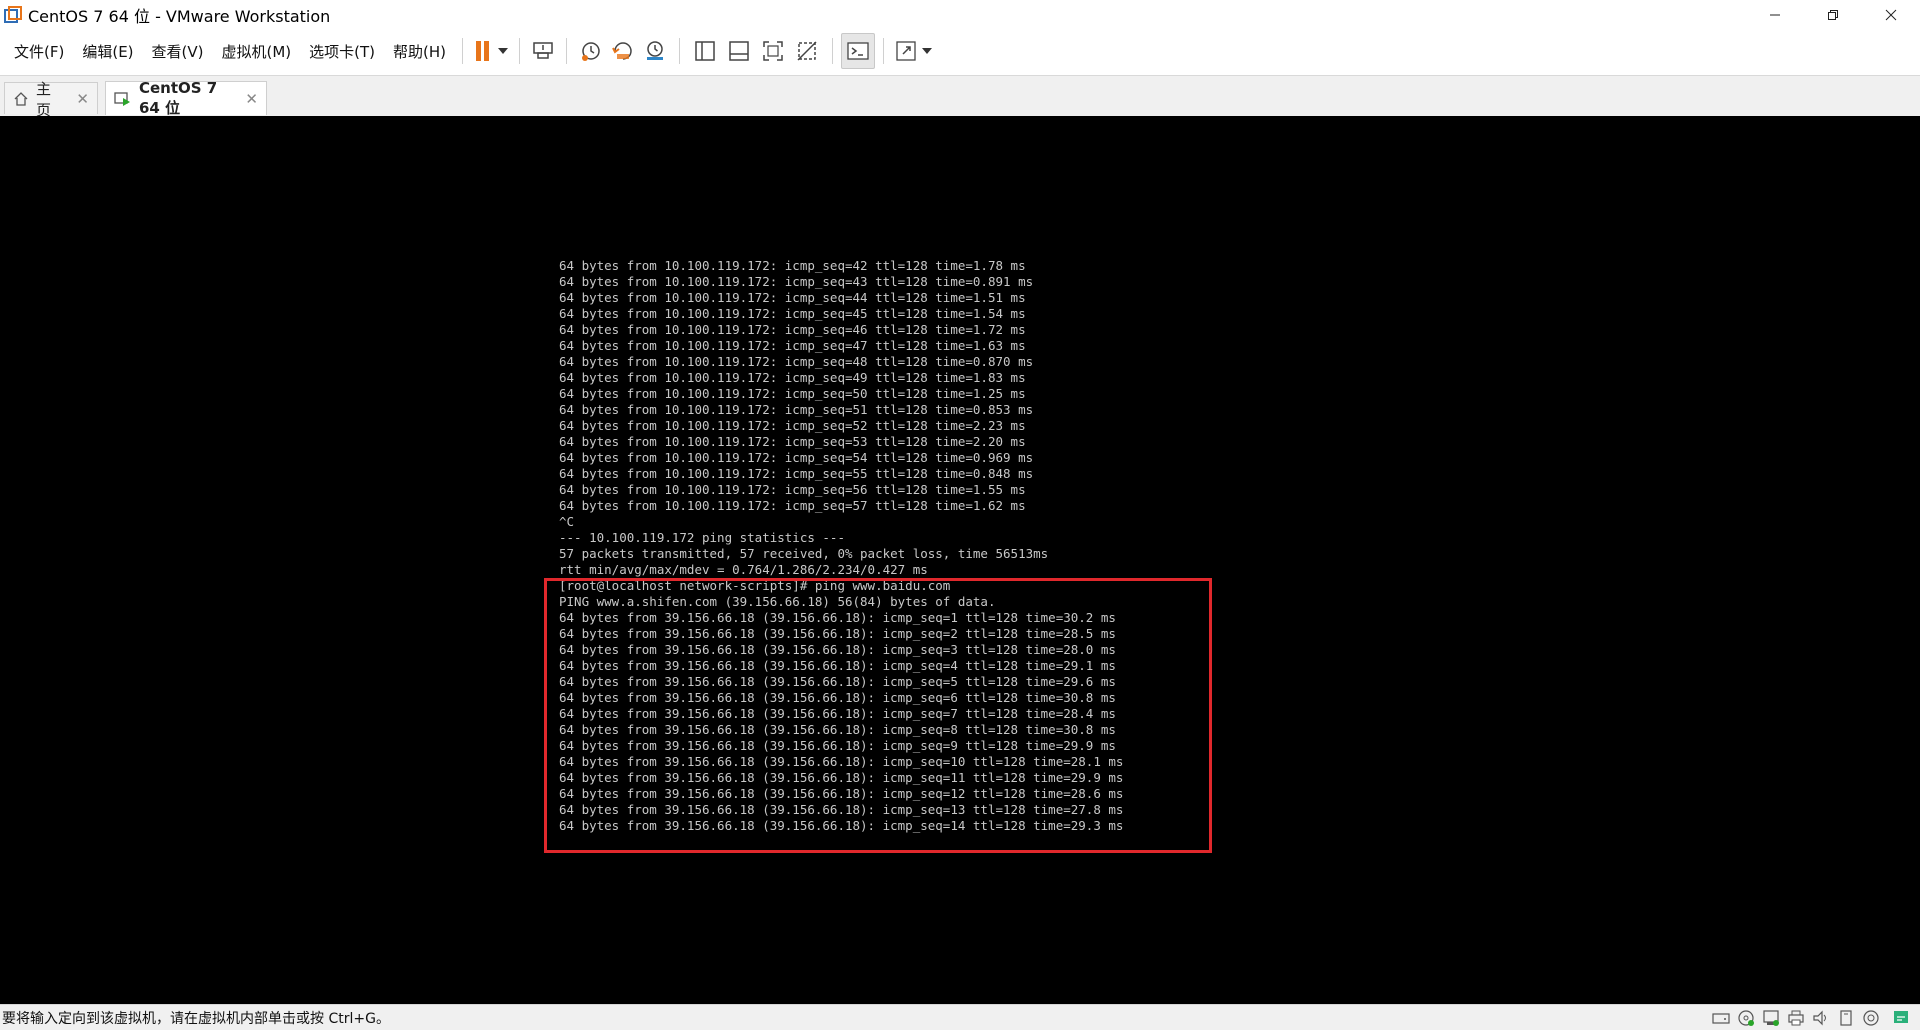 The width and height of the screenshot is (1920, 1030). What do you see at coordinates (543, 51) in the screenshot?
I see `send-ctrl-alt-del-icon` at bounding box center [543, 51].